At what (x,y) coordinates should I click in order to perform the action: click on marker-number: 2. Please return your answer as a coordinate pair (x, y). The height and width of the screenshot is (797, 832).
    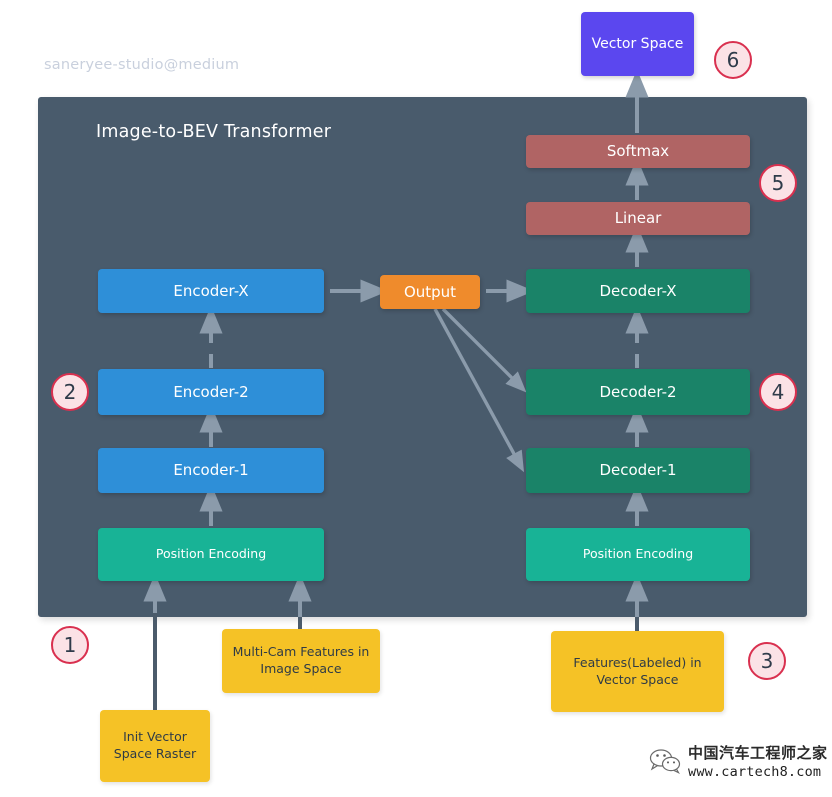
    Looking at the image, I should click on (70, 392).